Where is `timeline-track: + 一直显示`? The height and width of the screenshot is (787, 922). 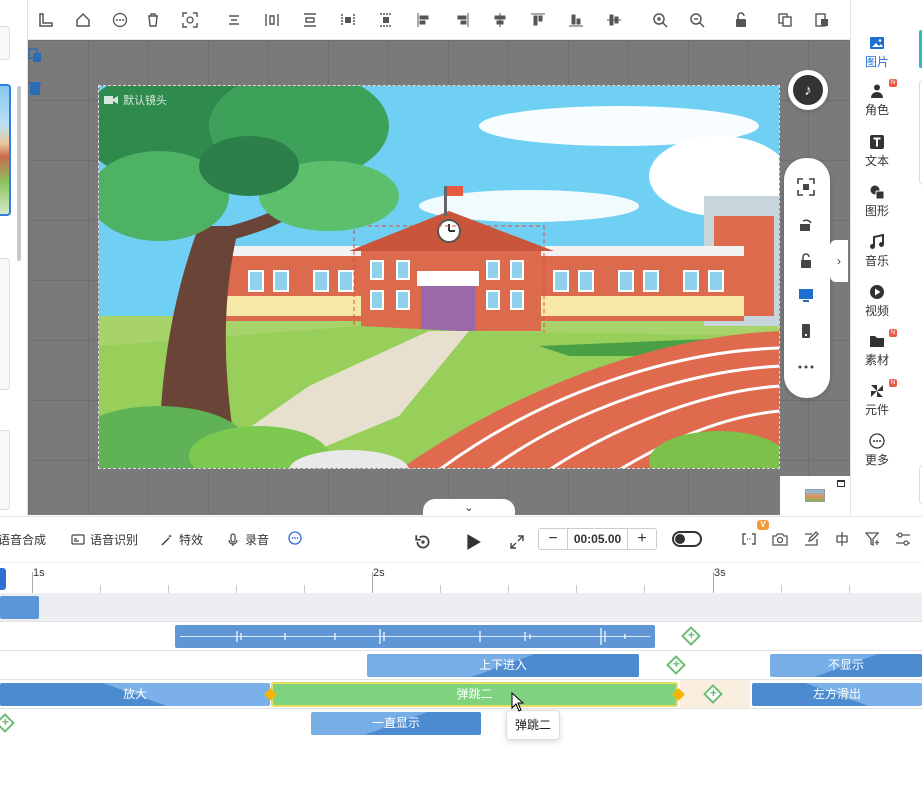
timeline-track: + 一直显示 is located at coordinates (461, 723).